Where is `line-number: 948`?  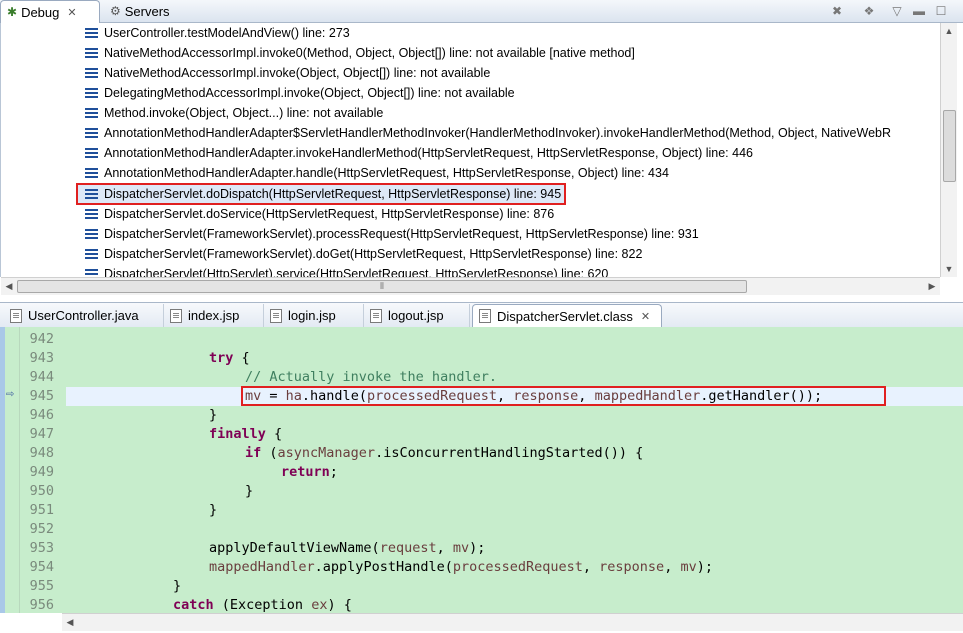 line-number: 948 is located at coordinates (41, 453).